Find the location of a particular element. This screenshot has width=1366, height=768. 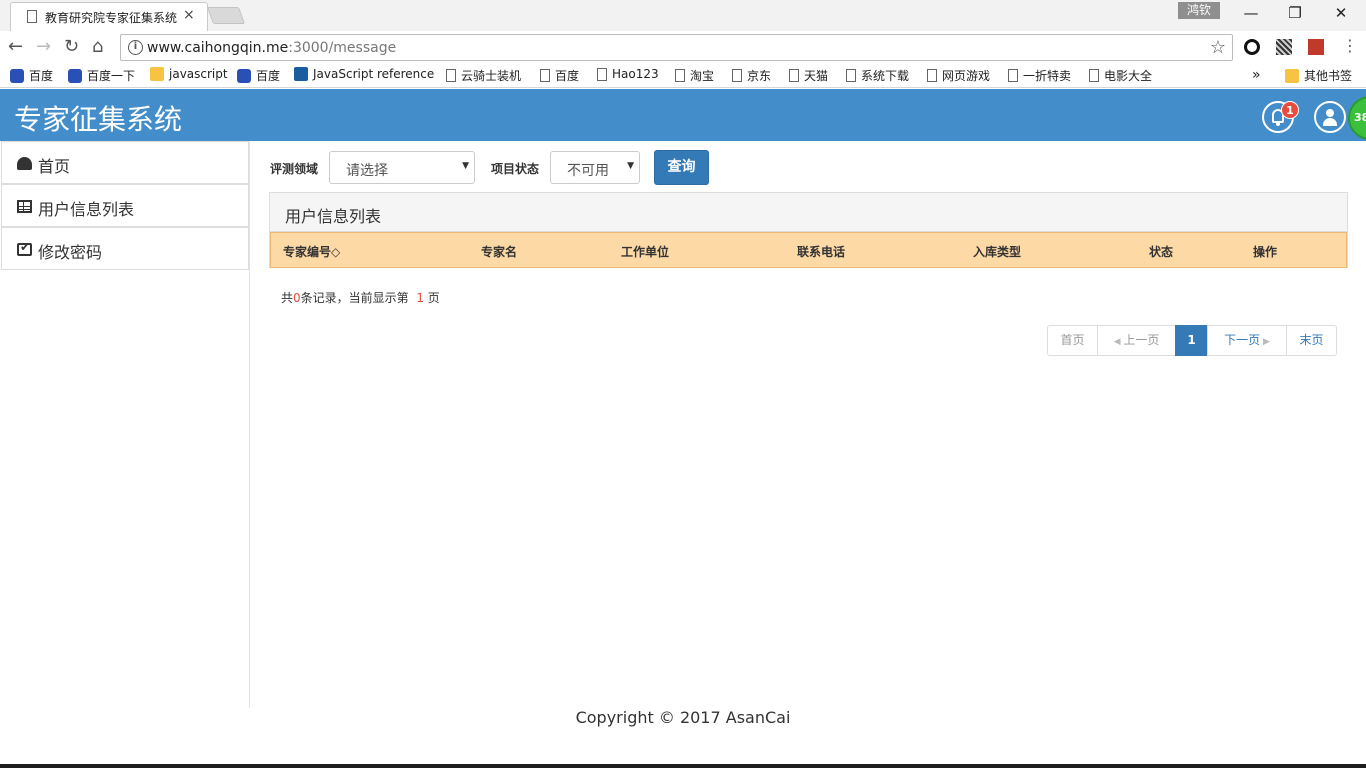

bookmark-item: 系统下载 is located at coordinates (877, 75).